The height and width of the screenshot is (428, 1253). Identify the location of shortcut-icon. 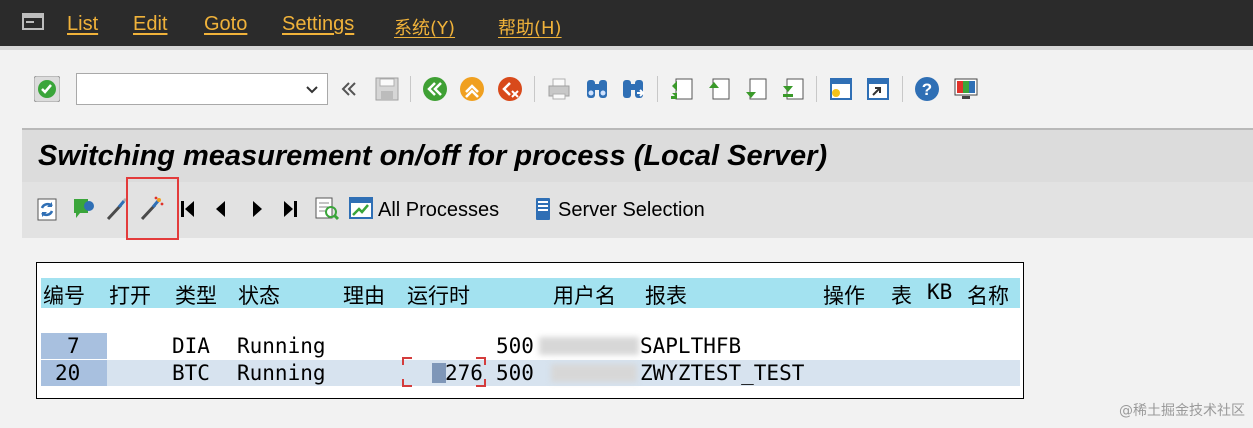
(878, 89).